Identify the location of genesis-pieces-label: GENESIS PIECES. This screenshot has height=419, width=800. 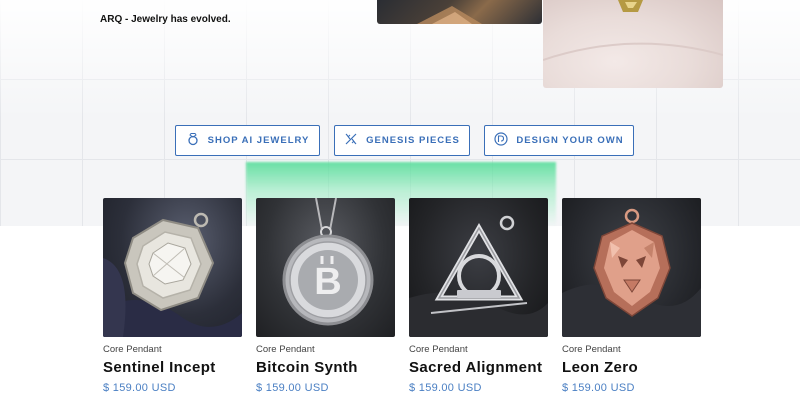
(413, 140).